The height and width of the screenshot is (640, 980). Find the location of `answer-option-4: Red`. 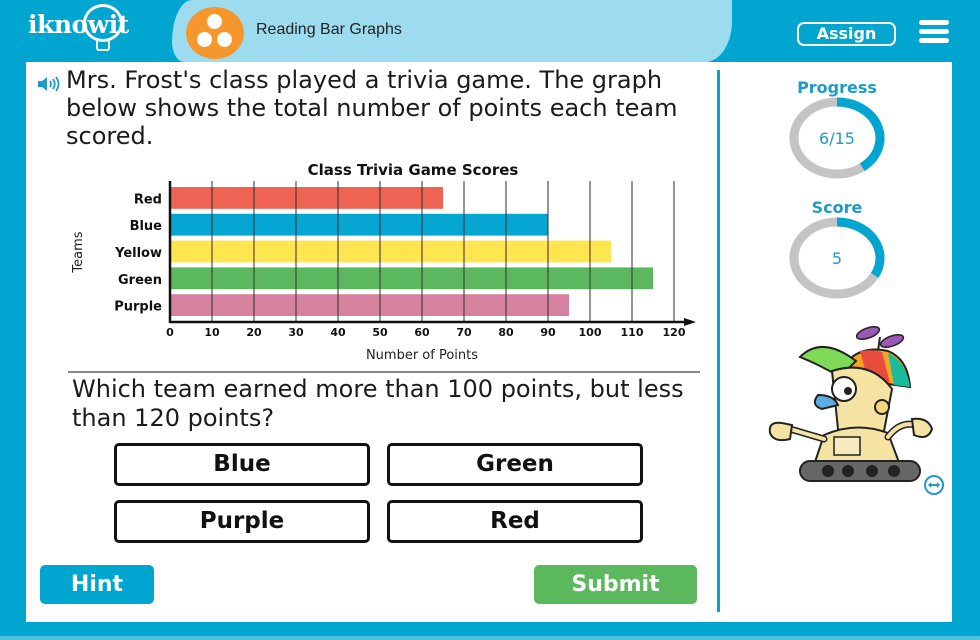

answer-option-4: Red is located at coordinates (515, 521).